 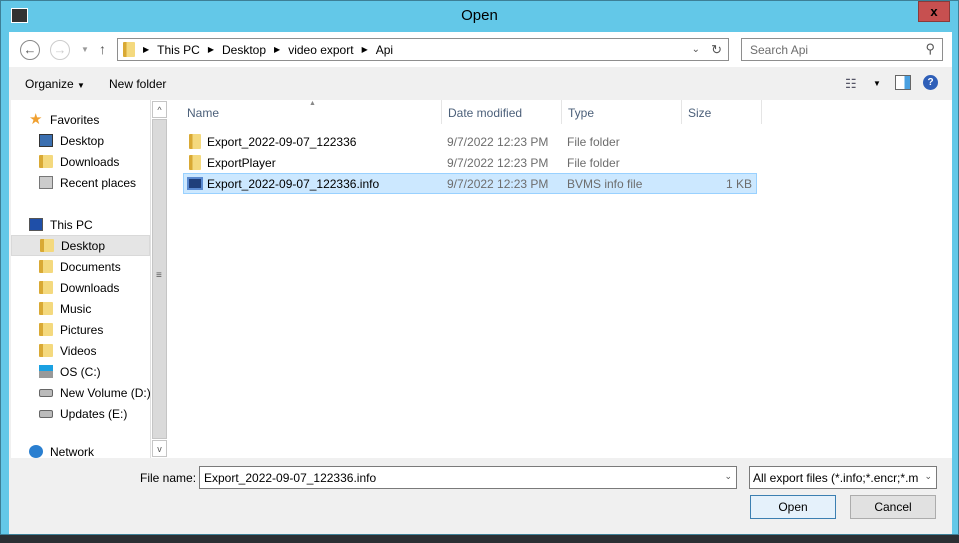 I want to click on search-input: Search Api ⚲, so click(x=842, y=49).